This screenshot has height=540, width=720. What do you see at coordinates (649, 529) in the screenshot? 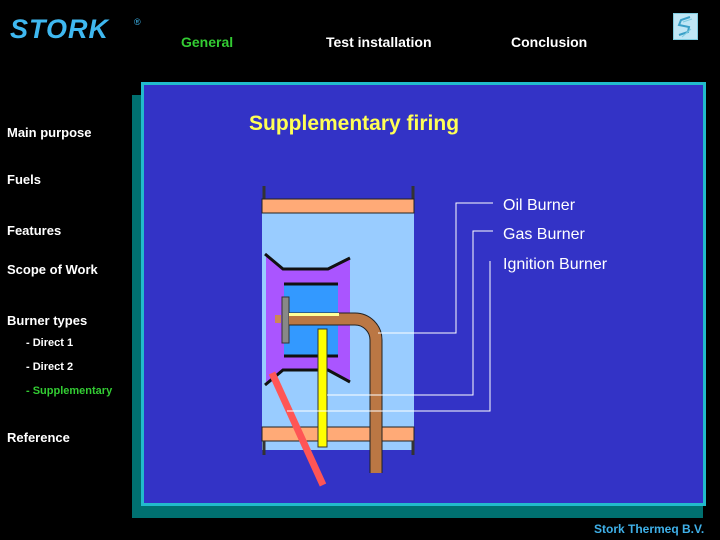
I see `footer-company: Stork Thermeq B.V.` at bounding box center [649, 529].